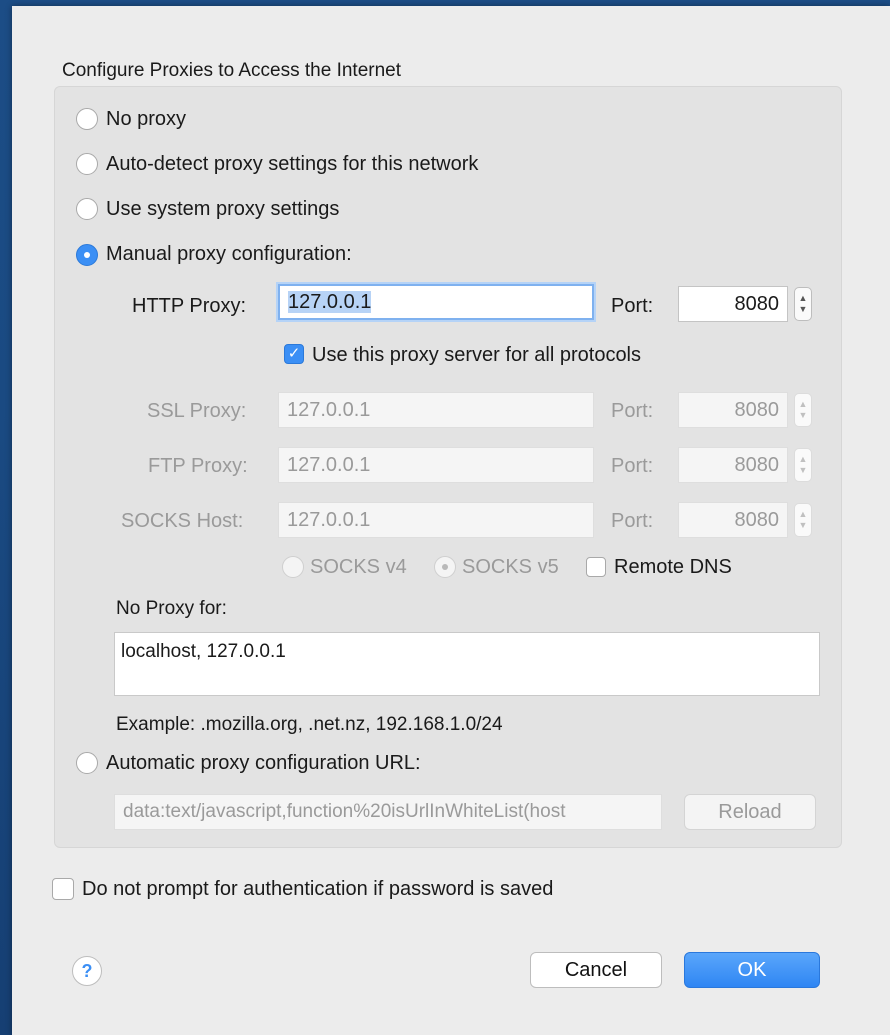 This screenshot has height=1035, width=890. I want to click on auto-config-url-radio, so click(87, 763).